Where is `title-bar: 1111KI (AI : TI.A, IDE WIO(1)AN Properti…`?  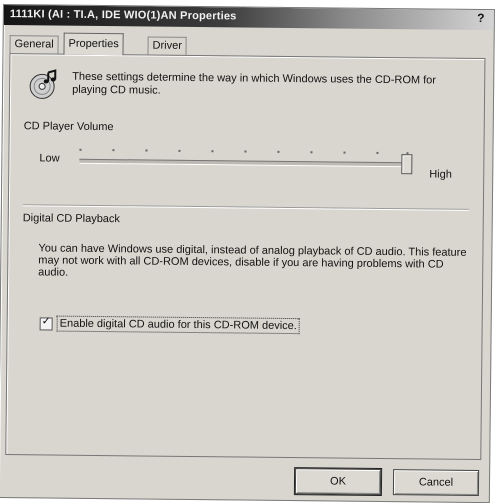 title-bar: 1111KI (AI : TI.A, IDE WIO(1)AN Properti… is located at coordinates (249, 17).